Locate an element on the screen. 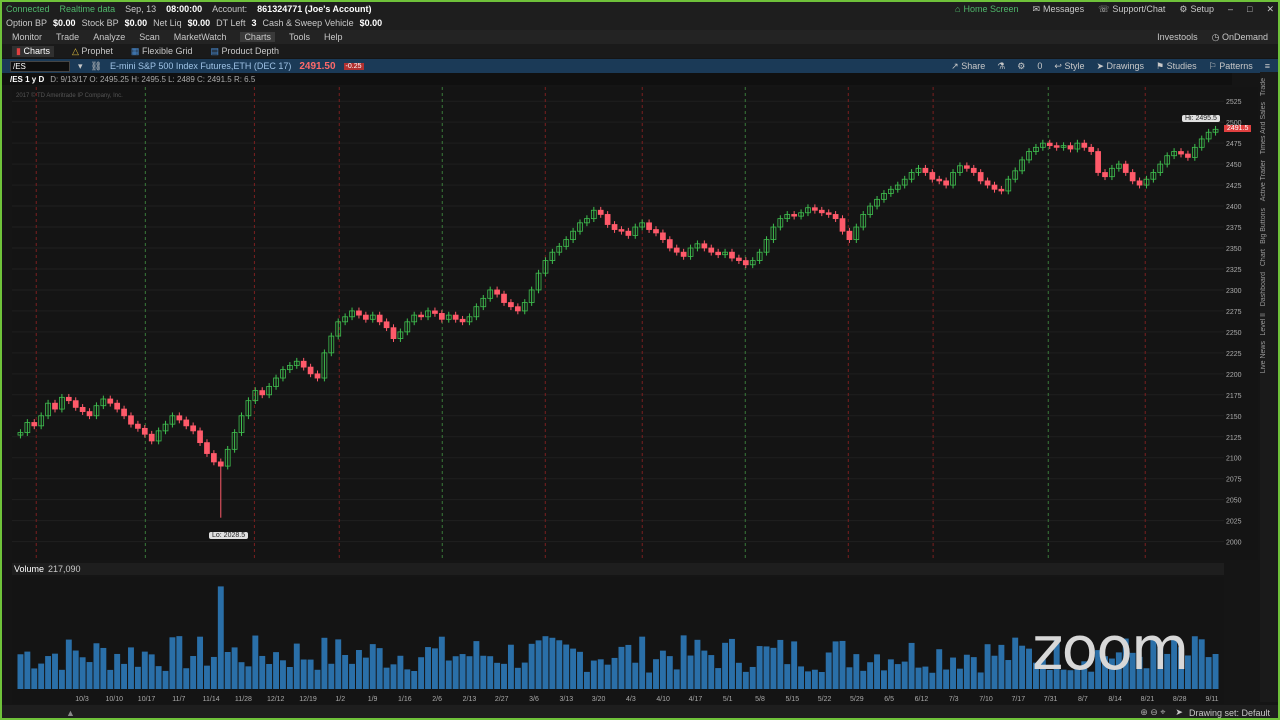  patterns-button: ⚐ Patterns is located at coordinates (1231, 66).